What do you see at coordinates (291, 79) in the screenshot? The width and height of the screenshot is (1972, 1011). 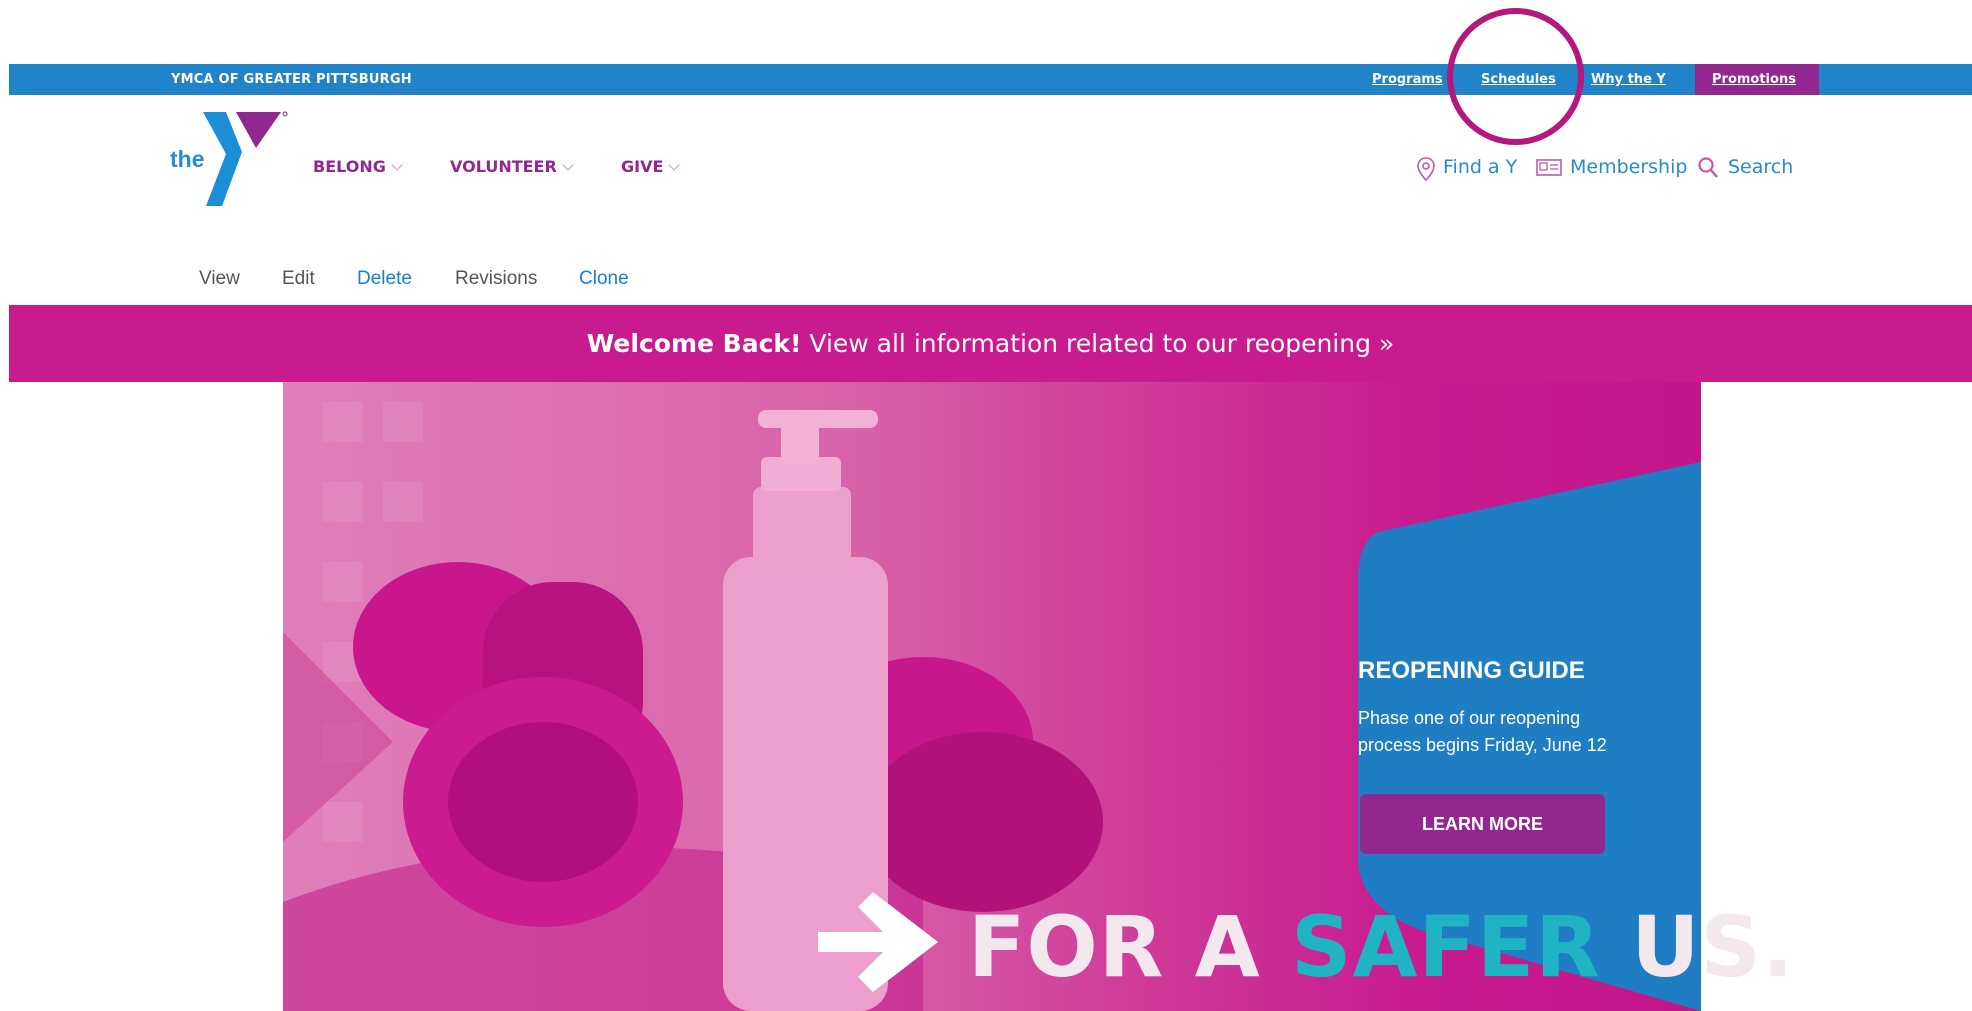 I see `org-name: YMCA OF GREATER PITTSBURGH` at bounding box center [291, 79].